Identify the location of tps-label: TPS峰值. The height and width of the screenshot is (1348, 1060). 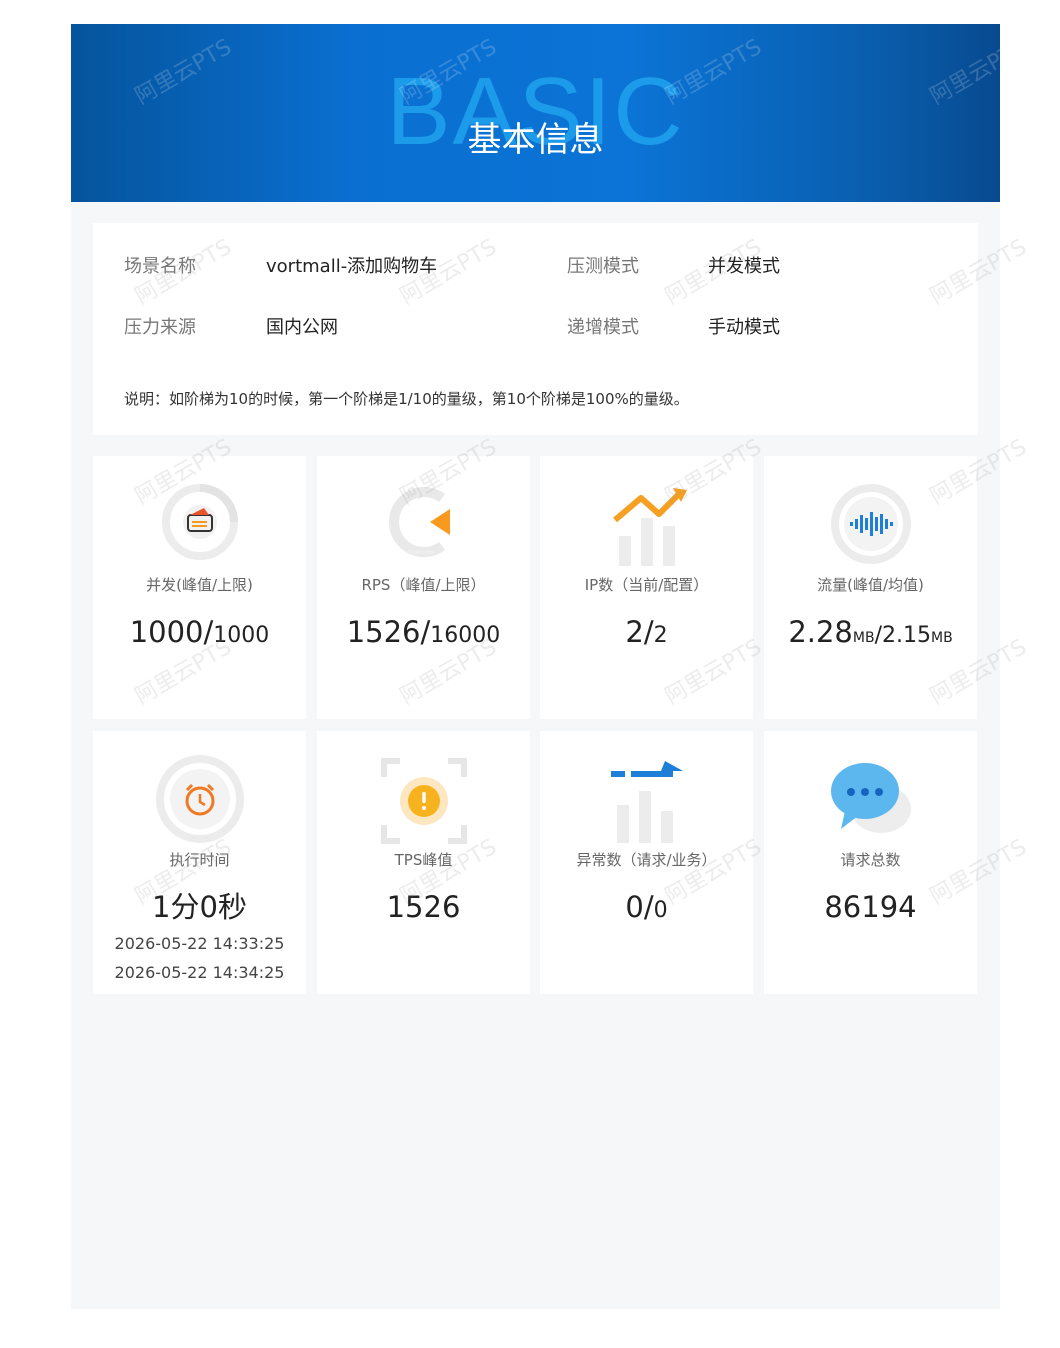
(423, 860).